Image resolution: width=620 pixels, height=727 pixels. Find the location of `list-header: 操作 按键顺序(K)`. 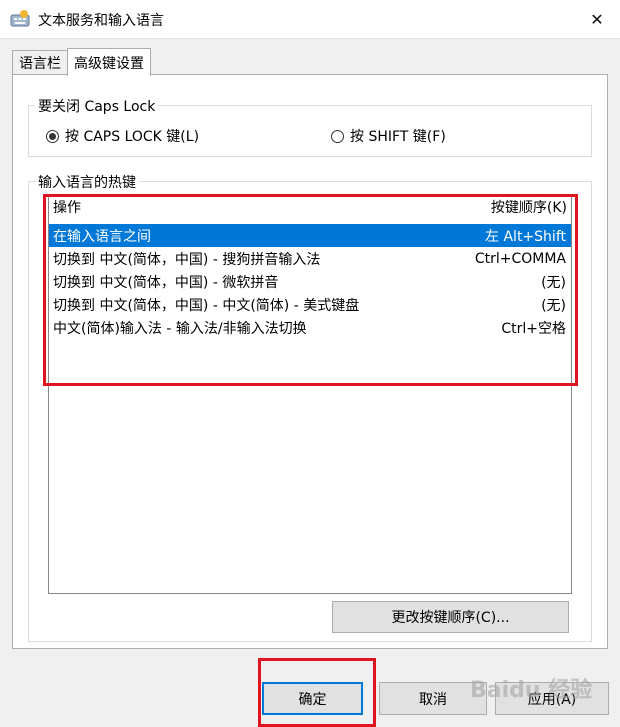

list-header: 操作 按键顺序(K) is located at coordinates (310, 207).